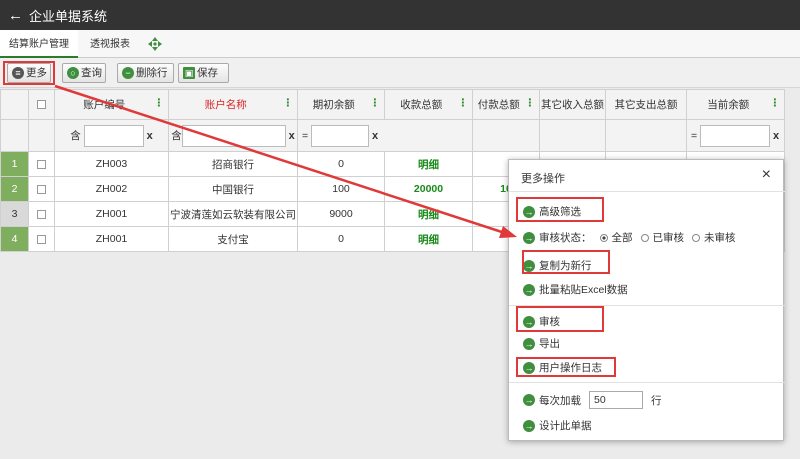  What do you see at coordinates (333, 105) in the screenshot?
I see `col-label: 期初余额` at bounding box center [333, 105].